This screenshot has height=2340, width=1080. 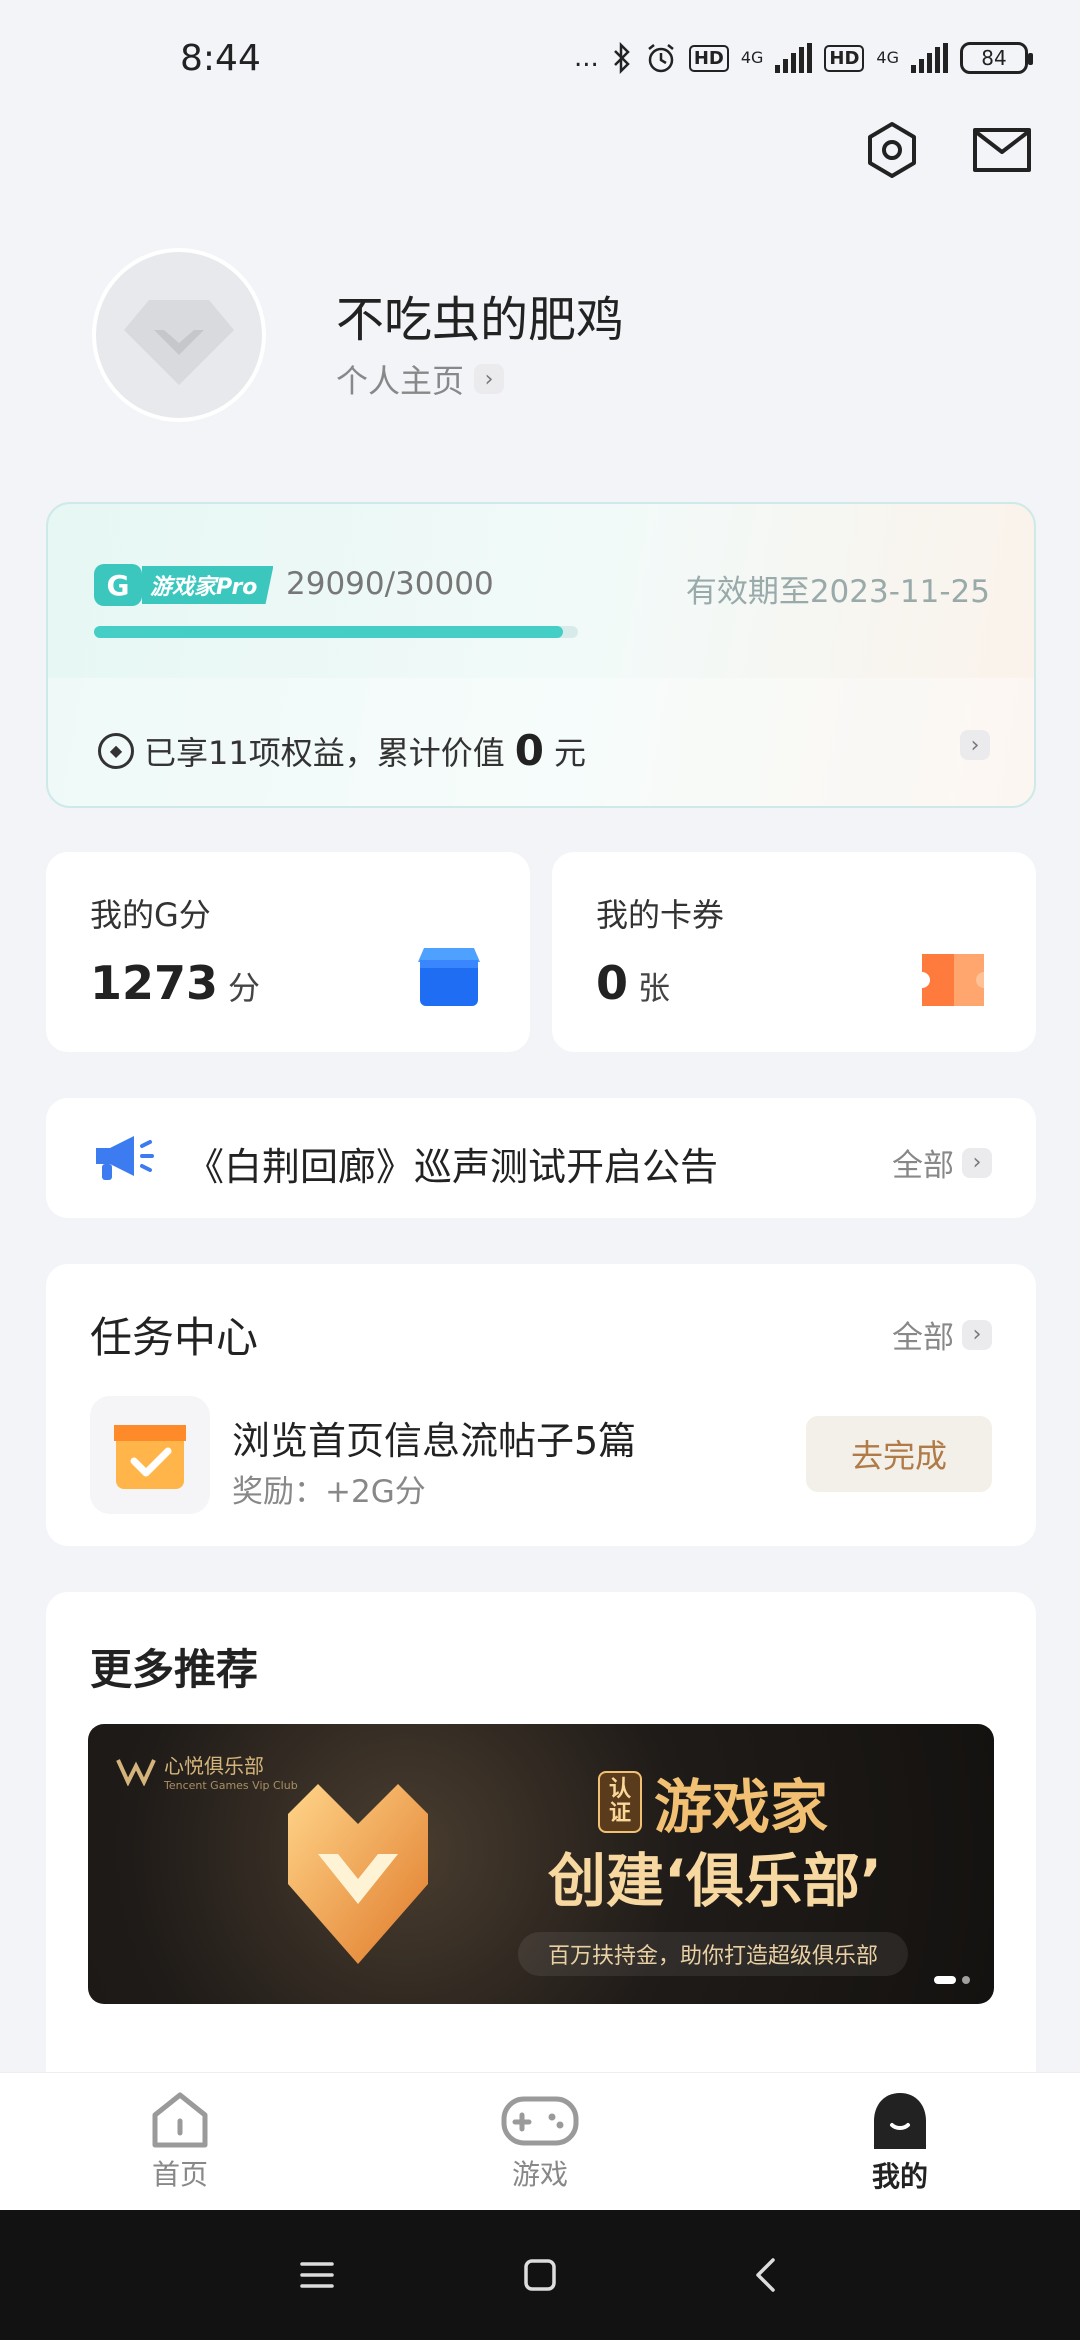 What do you see at coordinates (953, 980) in the screenshot?
I see `ticket-icon` at bounding box center [953, 980].